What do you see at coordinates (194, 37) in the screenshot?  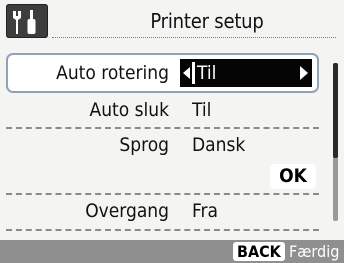 I see `title-divider` at bounding box center [194, 37].